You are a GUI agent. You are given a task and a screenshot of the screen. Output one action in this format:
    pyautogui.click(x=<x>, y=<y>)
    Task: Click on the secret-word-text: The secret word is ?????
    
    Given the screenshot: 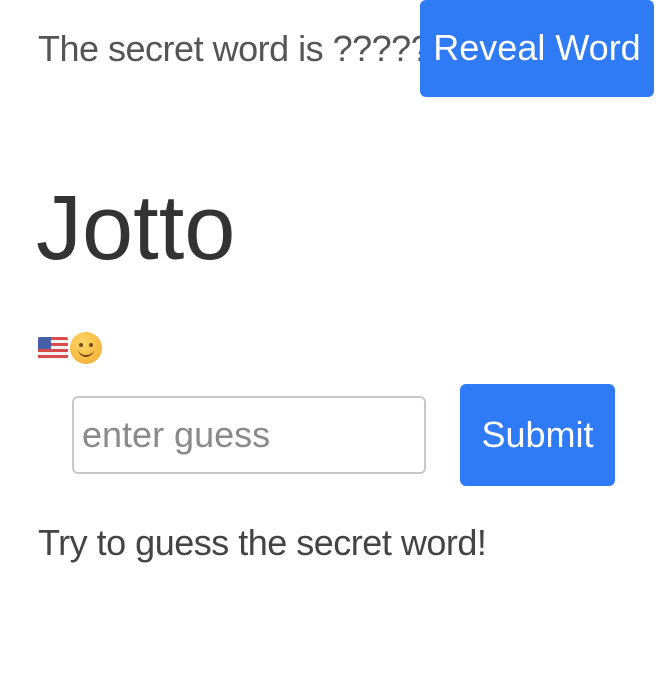 What is the action you would take?
    pyautogui.click(x=234, y=48)
    